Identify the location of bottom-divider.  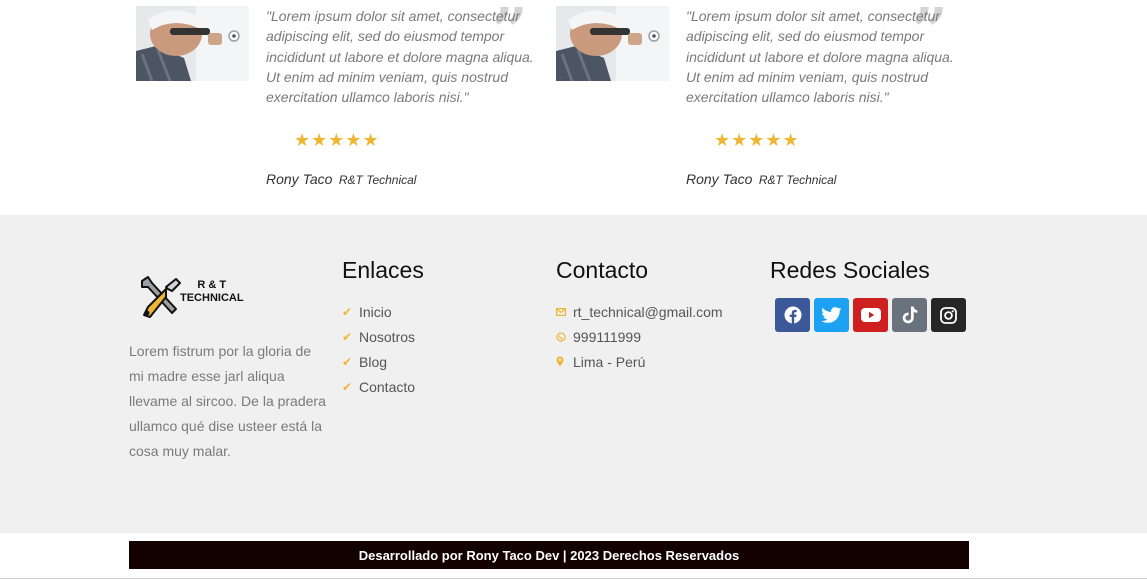
(573, 578).